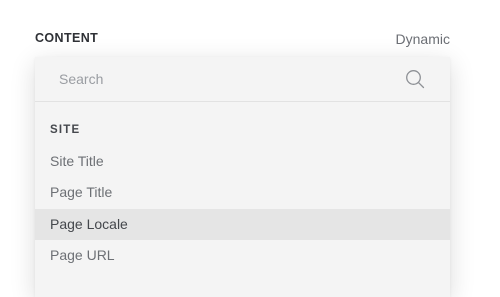 Image resolution: width=500 pixels, height=297 pixels. I want to click on content-label: CONTENT, so click(67, 38).